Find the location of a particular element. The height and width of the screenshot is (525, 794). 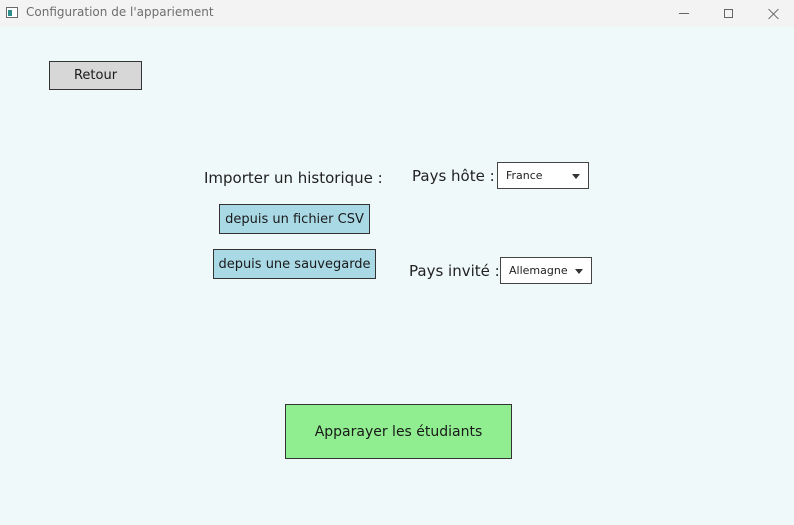

host-country-value: France is located at coordinates (524, 175).